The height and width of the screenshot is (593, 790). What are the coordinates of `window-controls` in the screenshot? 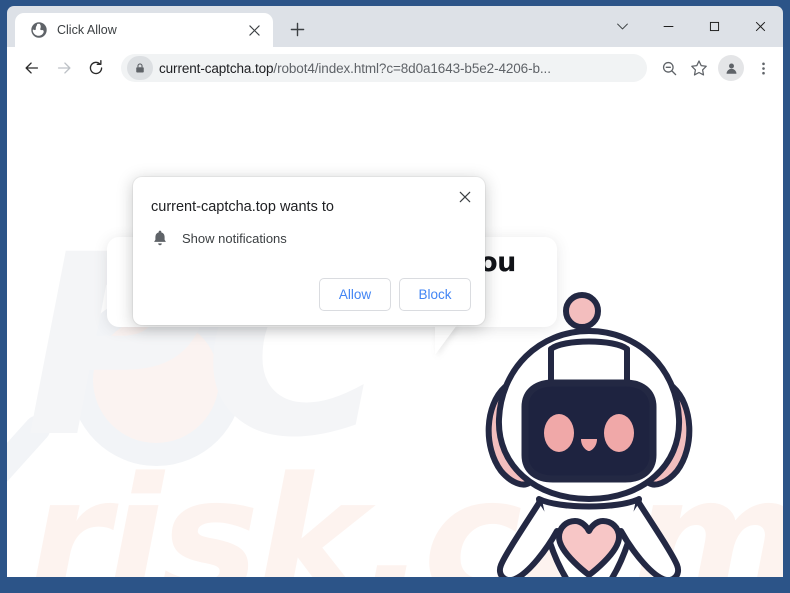 It's located at (691, 26).